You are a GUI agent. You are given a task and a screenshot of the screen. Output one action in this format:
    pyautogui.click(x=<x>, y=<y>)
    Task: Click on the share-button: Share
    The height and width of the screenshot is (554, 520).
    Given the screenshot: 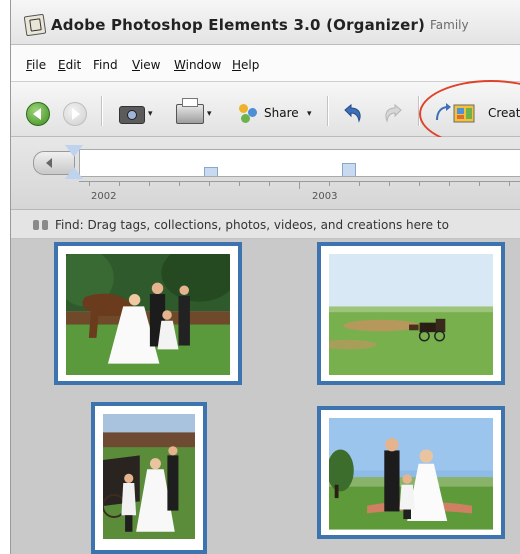 What is the action you would take?
    pyautogui.click(x=281, y=113)
    